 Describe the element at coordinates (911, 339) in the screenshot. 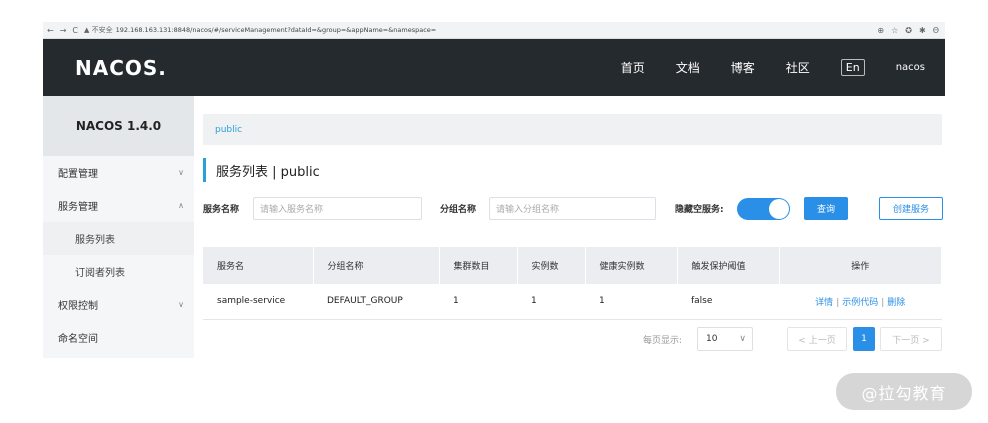

I see `next-page-button: 下一页 >` at that location.